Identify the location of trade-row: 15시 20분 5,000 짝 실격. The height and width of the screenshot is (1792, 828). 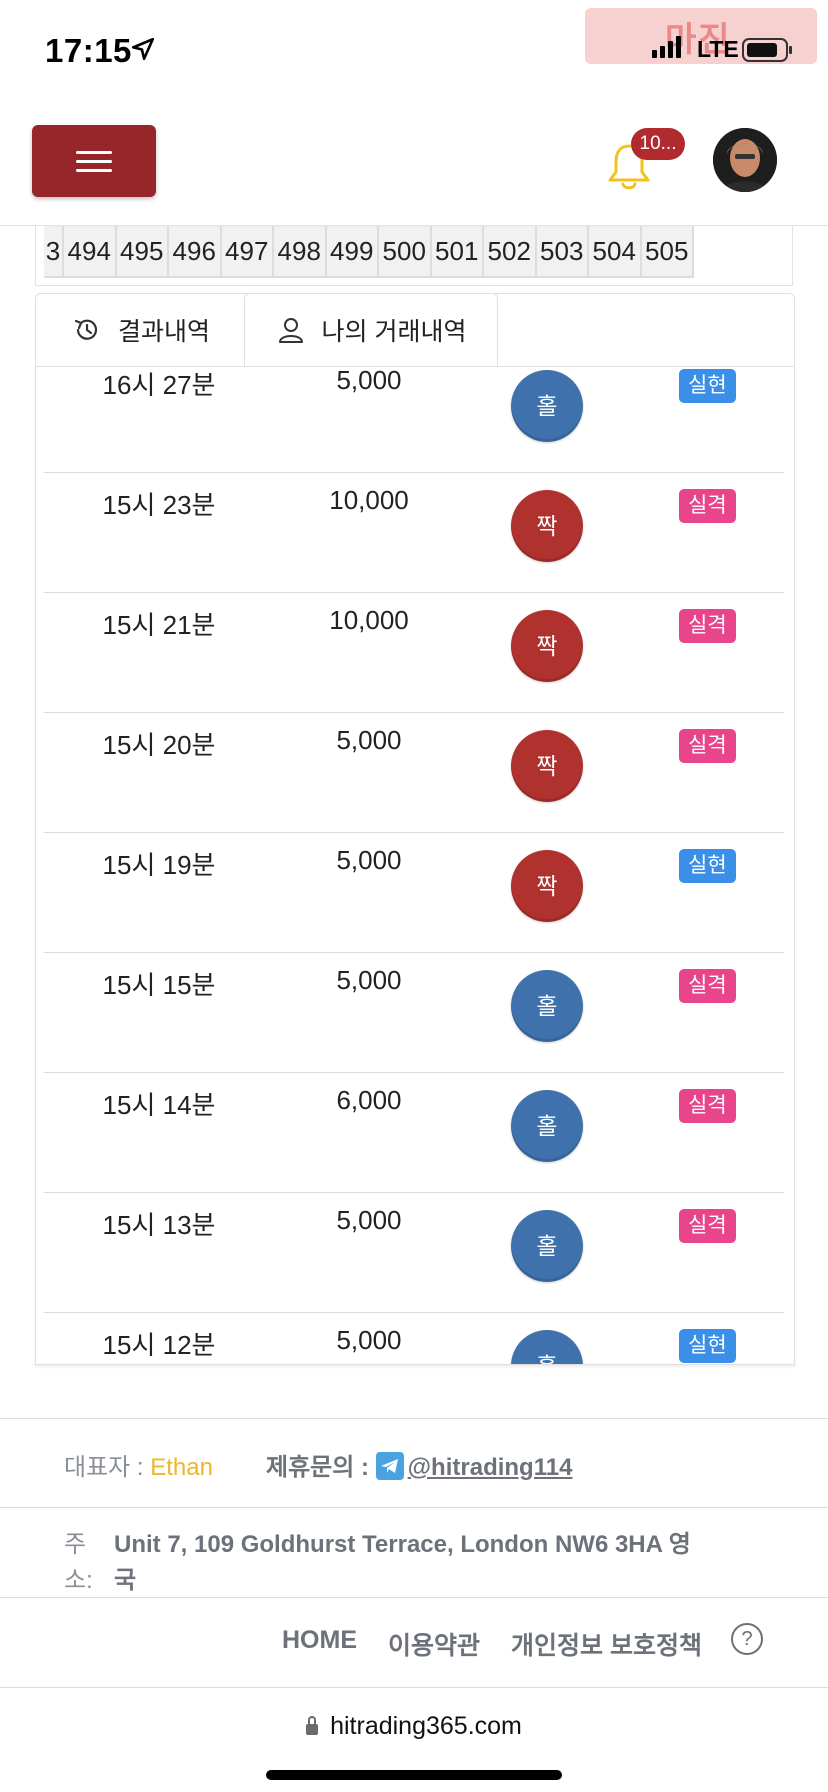
(414, 773).